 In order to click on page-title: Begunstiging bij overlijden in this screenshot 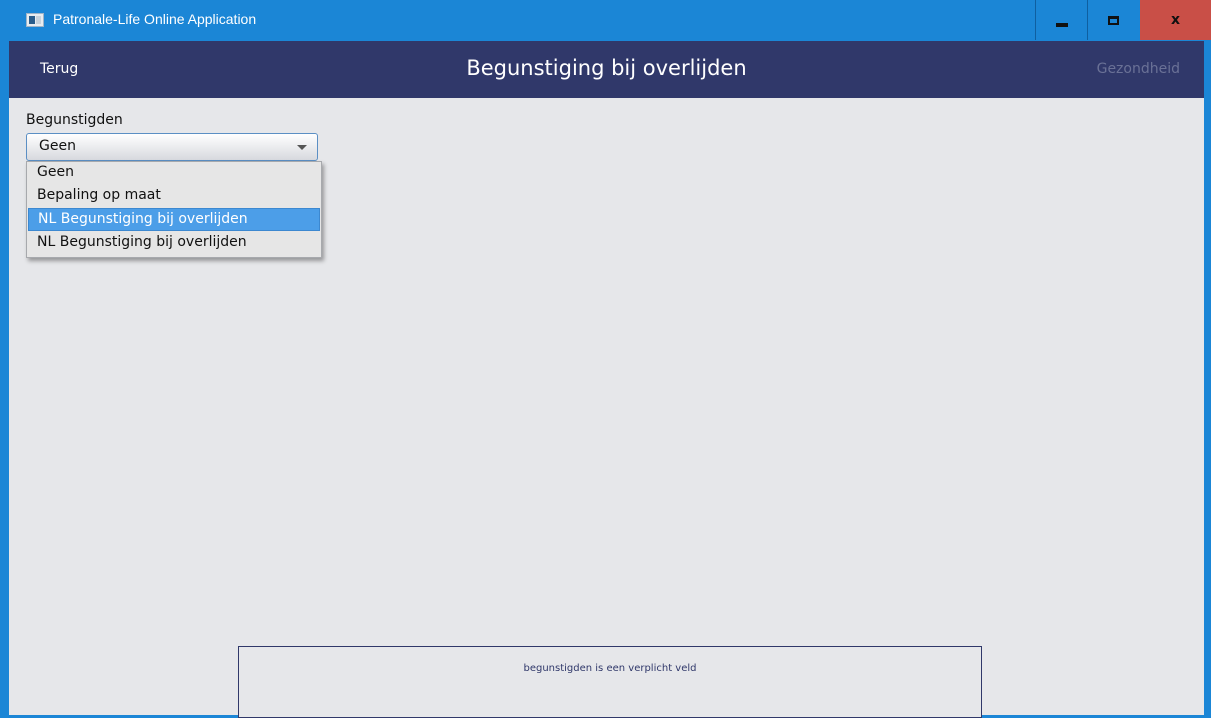, I will do `click(606, 68)`.